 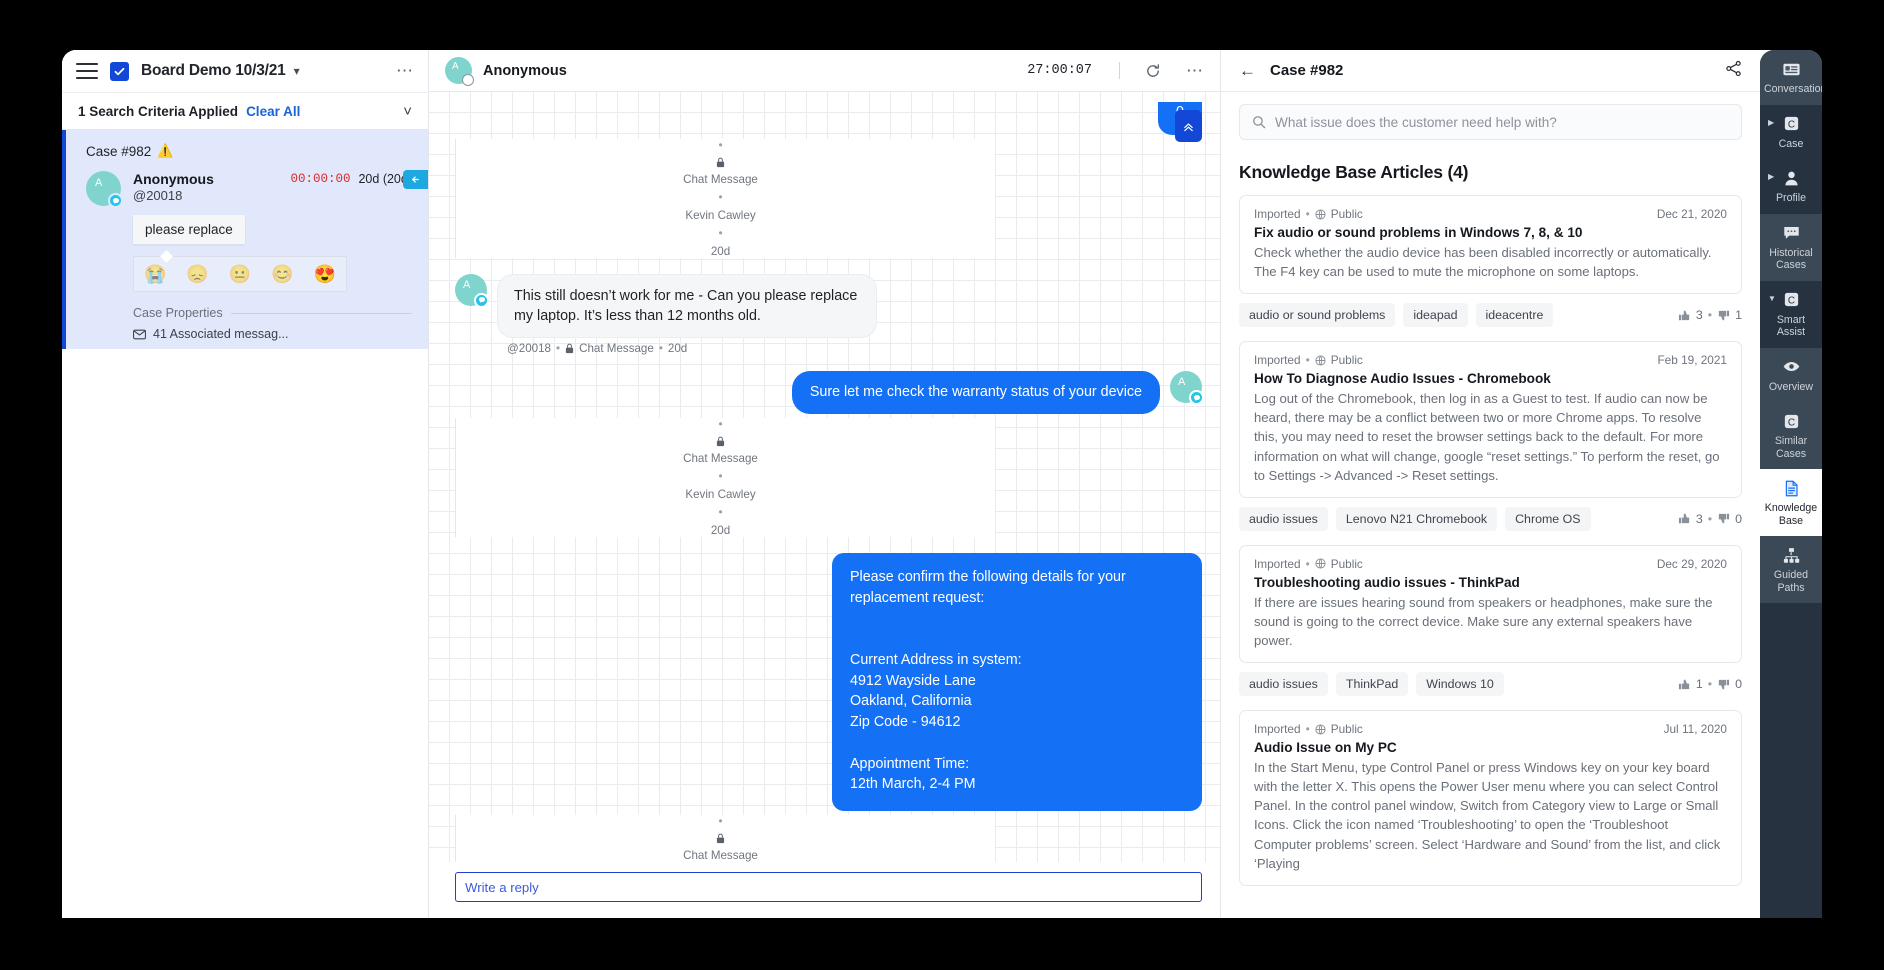 I want to click on reaction-sad-icon: 😞, so click(x=197, y=274).